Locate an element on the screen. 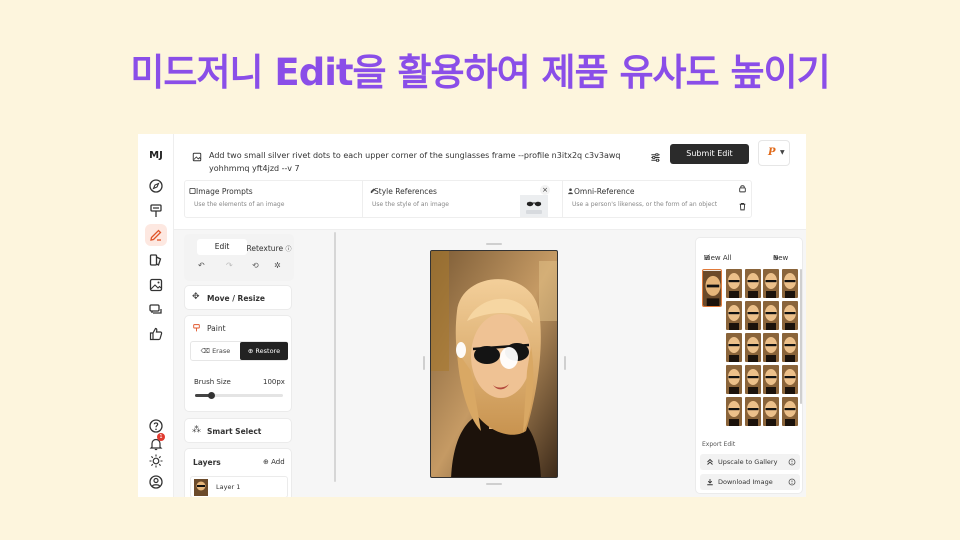  notification-badge: 1 is located at coordinates (161, 437).